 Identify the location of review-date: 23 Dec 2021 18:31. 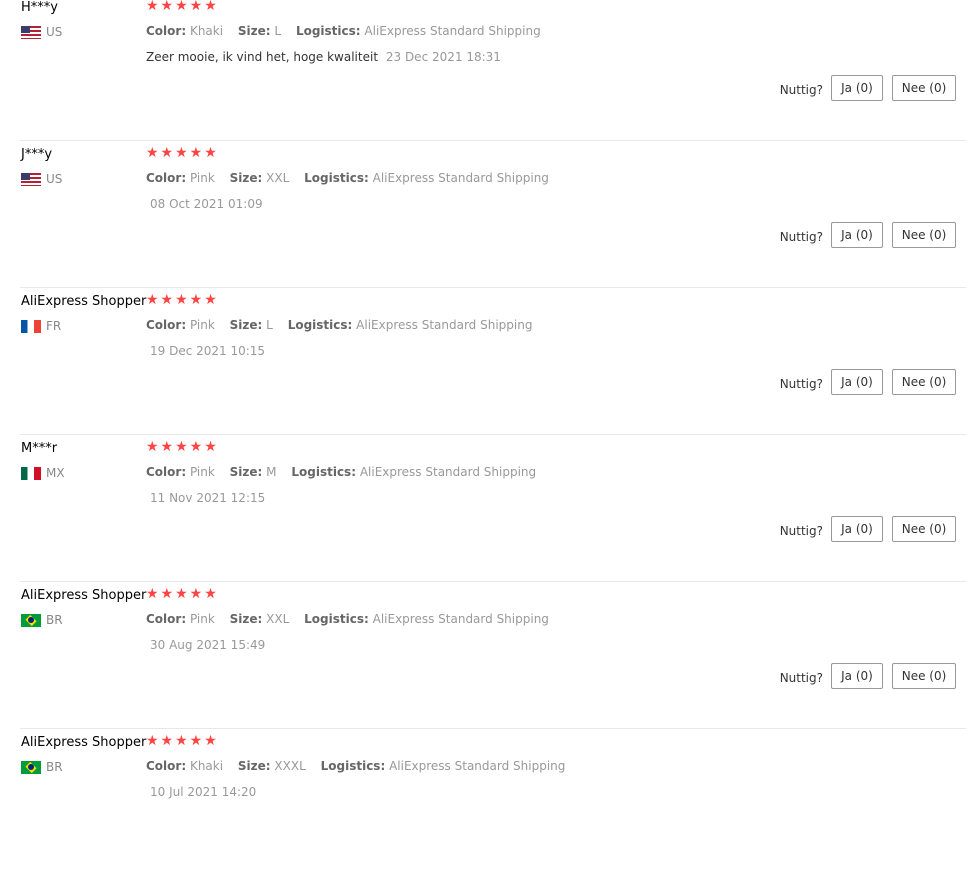
(443, 57).